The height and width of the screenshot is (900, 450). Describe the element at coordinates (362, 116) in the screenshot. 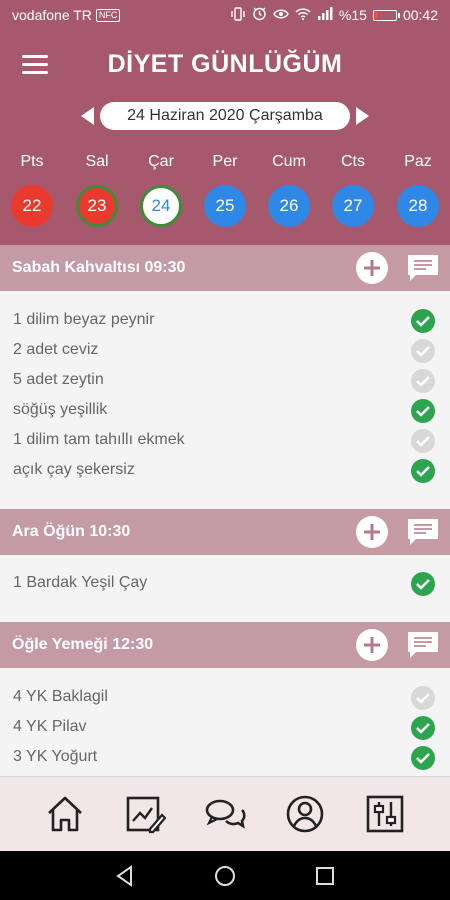

I see `next-day-icon` at that location.